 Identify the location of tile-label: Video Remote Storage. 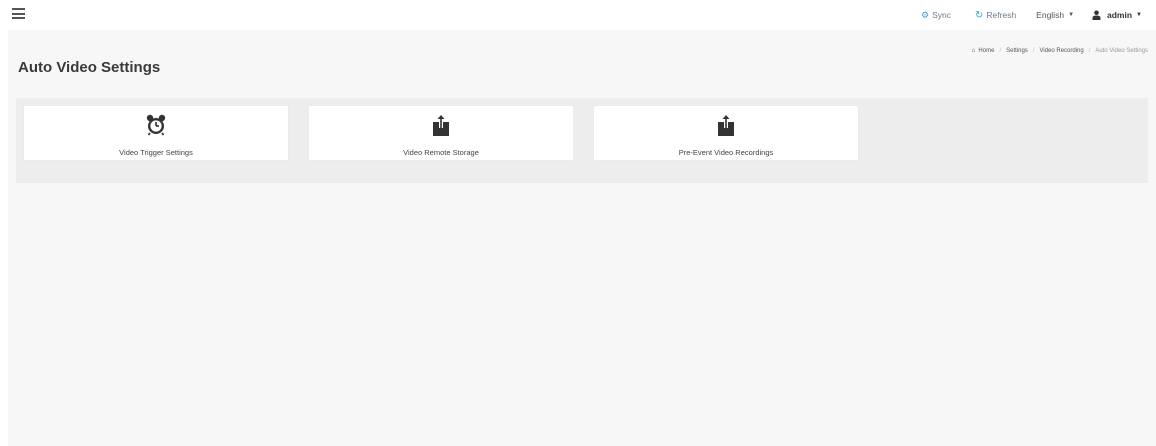
(441, 152).